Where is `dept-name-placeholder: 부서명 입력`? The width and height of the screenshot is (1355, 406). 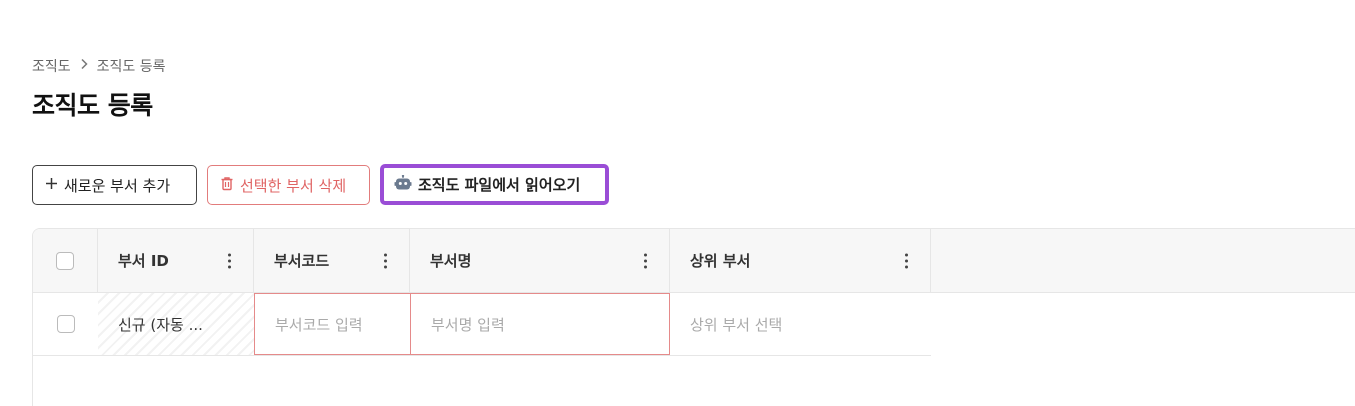 dept-name-placeholder: 부서명 입력 is located at coordinates (468, 324).